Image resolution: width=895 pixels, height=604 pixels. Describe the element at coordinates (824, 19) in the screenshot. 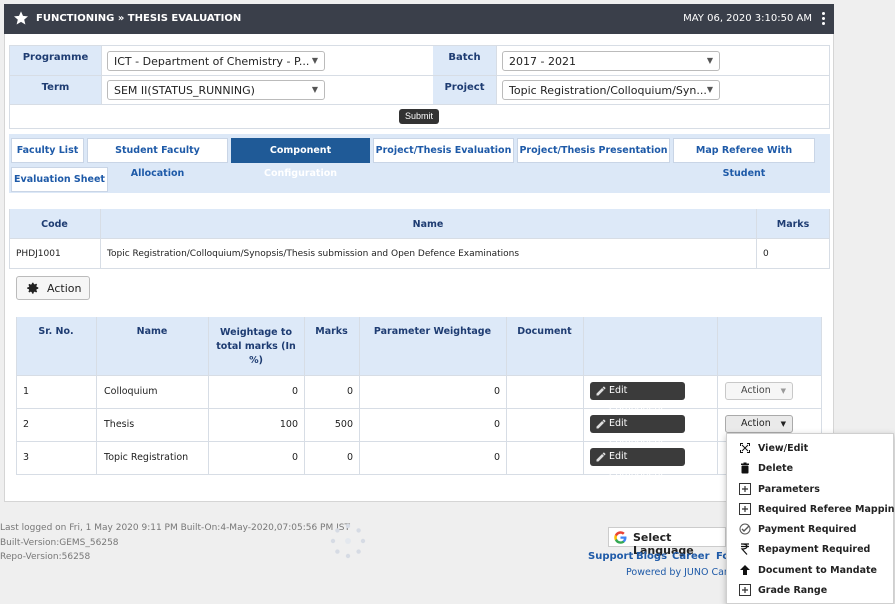

I see `kebab-menu-icon` at that location.